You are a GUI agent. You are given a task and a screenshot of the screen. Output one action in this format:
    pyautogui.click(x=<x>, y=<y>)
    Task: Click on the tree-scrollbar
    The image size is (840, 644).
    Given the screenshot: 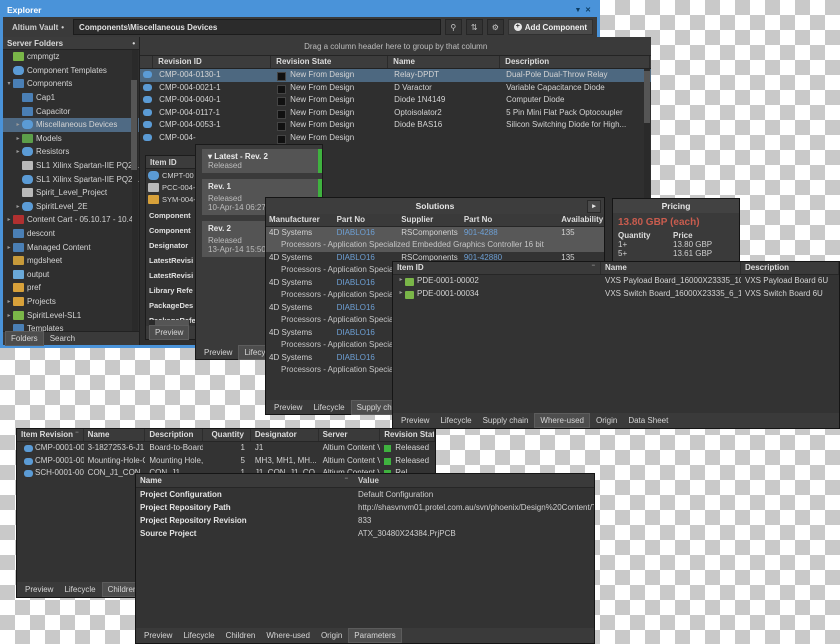 What is the action you would take?
    pyautogui.click(x=135, y=190)
    